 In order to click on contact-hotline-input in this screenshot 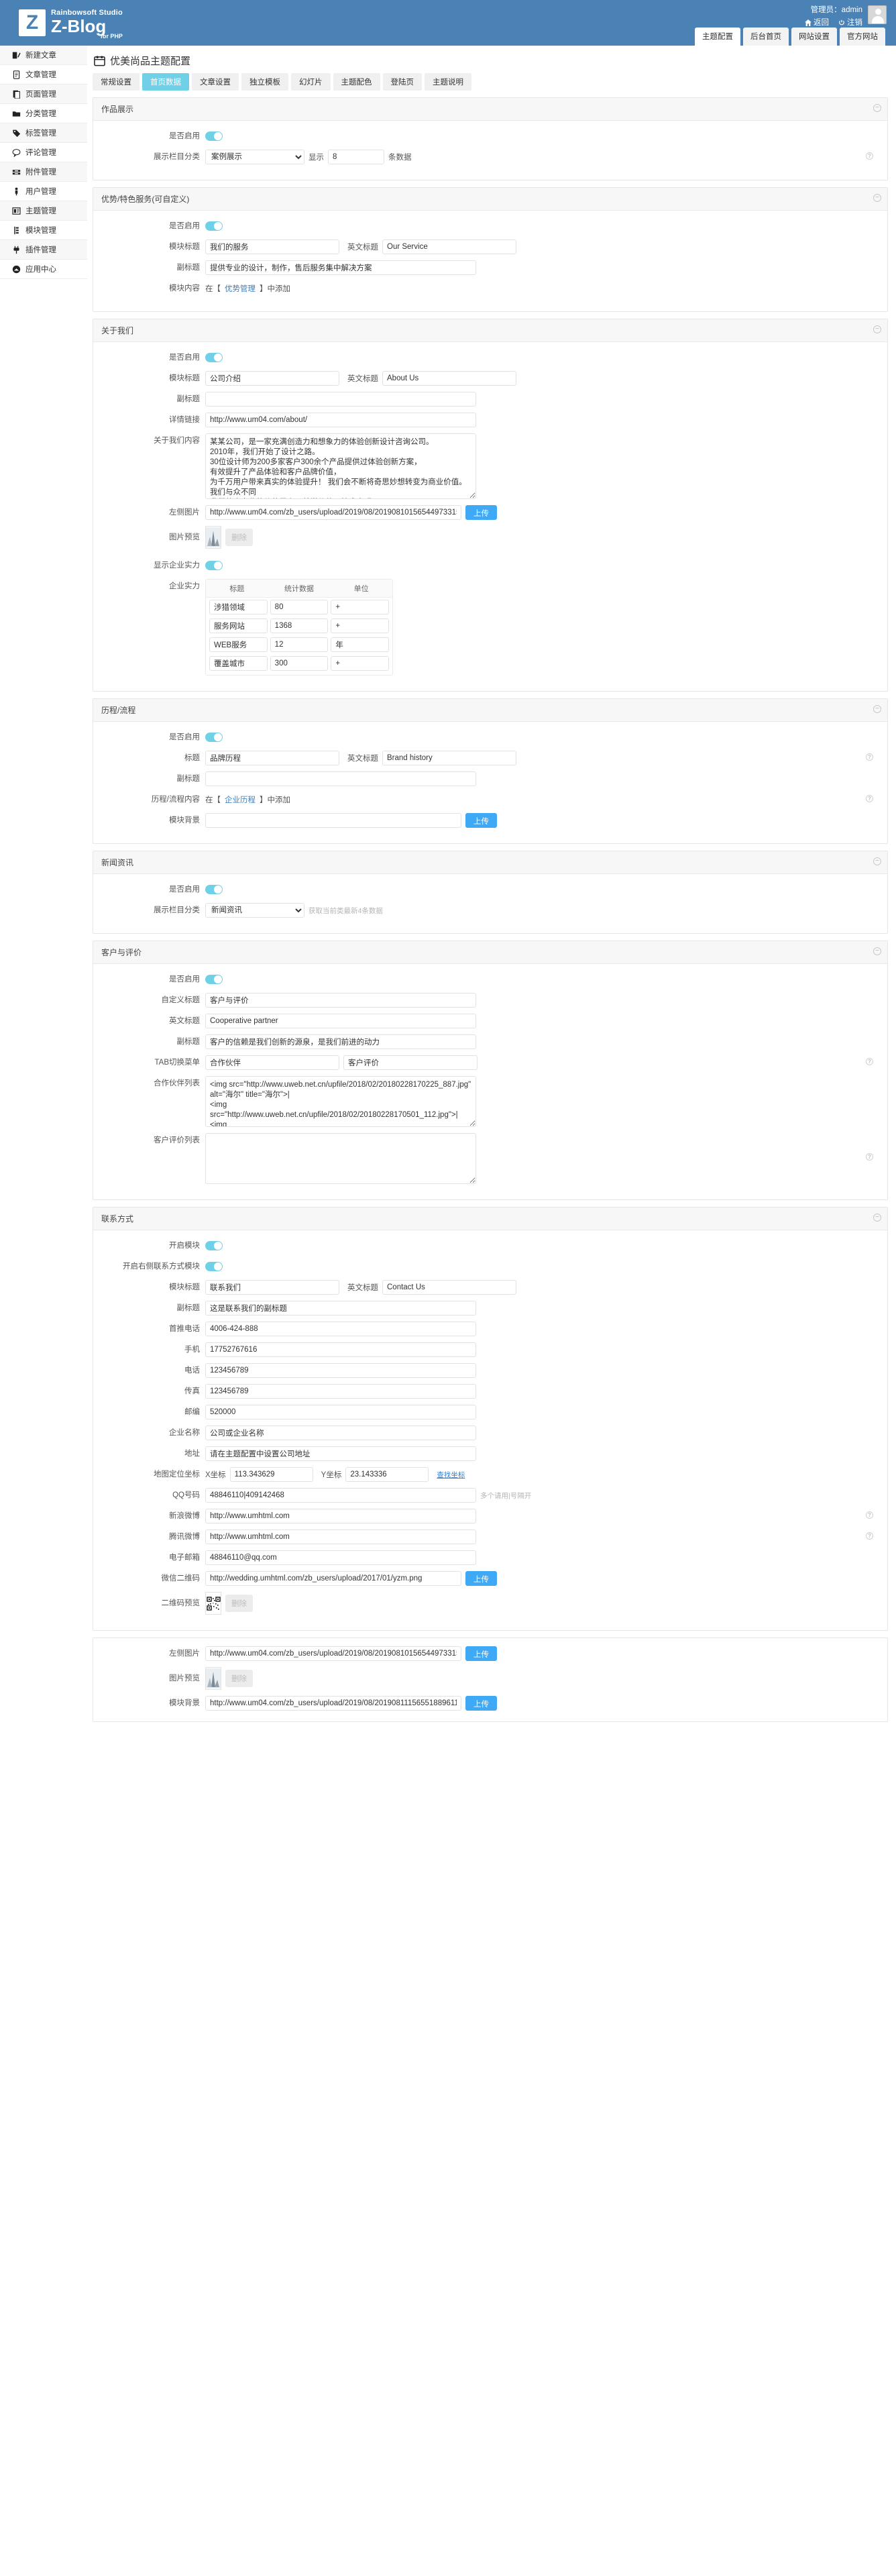, I will do `click(340, 1329)`.